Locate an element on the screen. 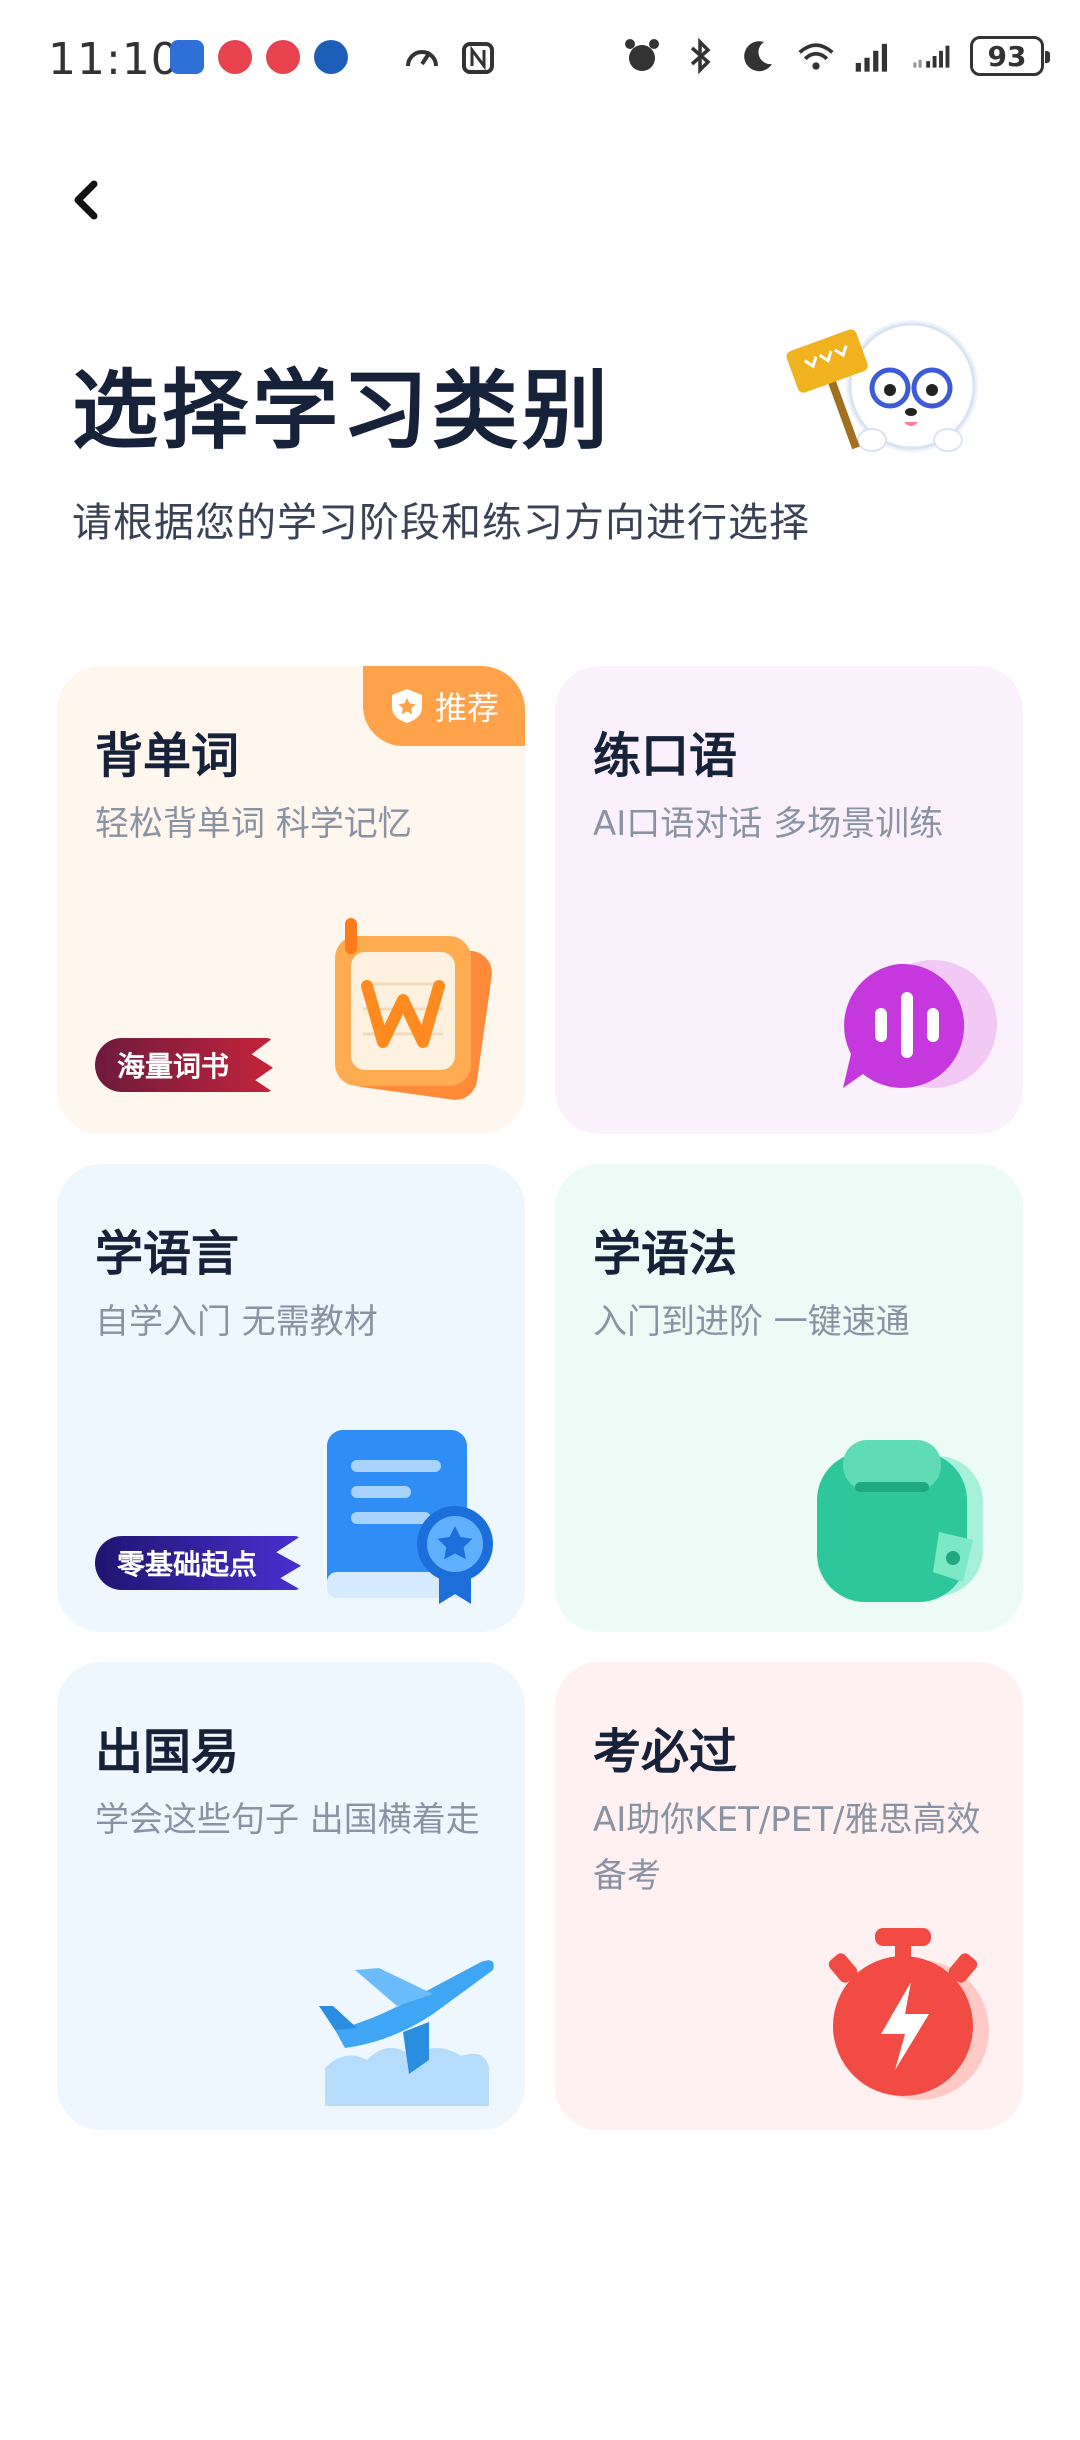  back-button is located at coordinates (86, 200).